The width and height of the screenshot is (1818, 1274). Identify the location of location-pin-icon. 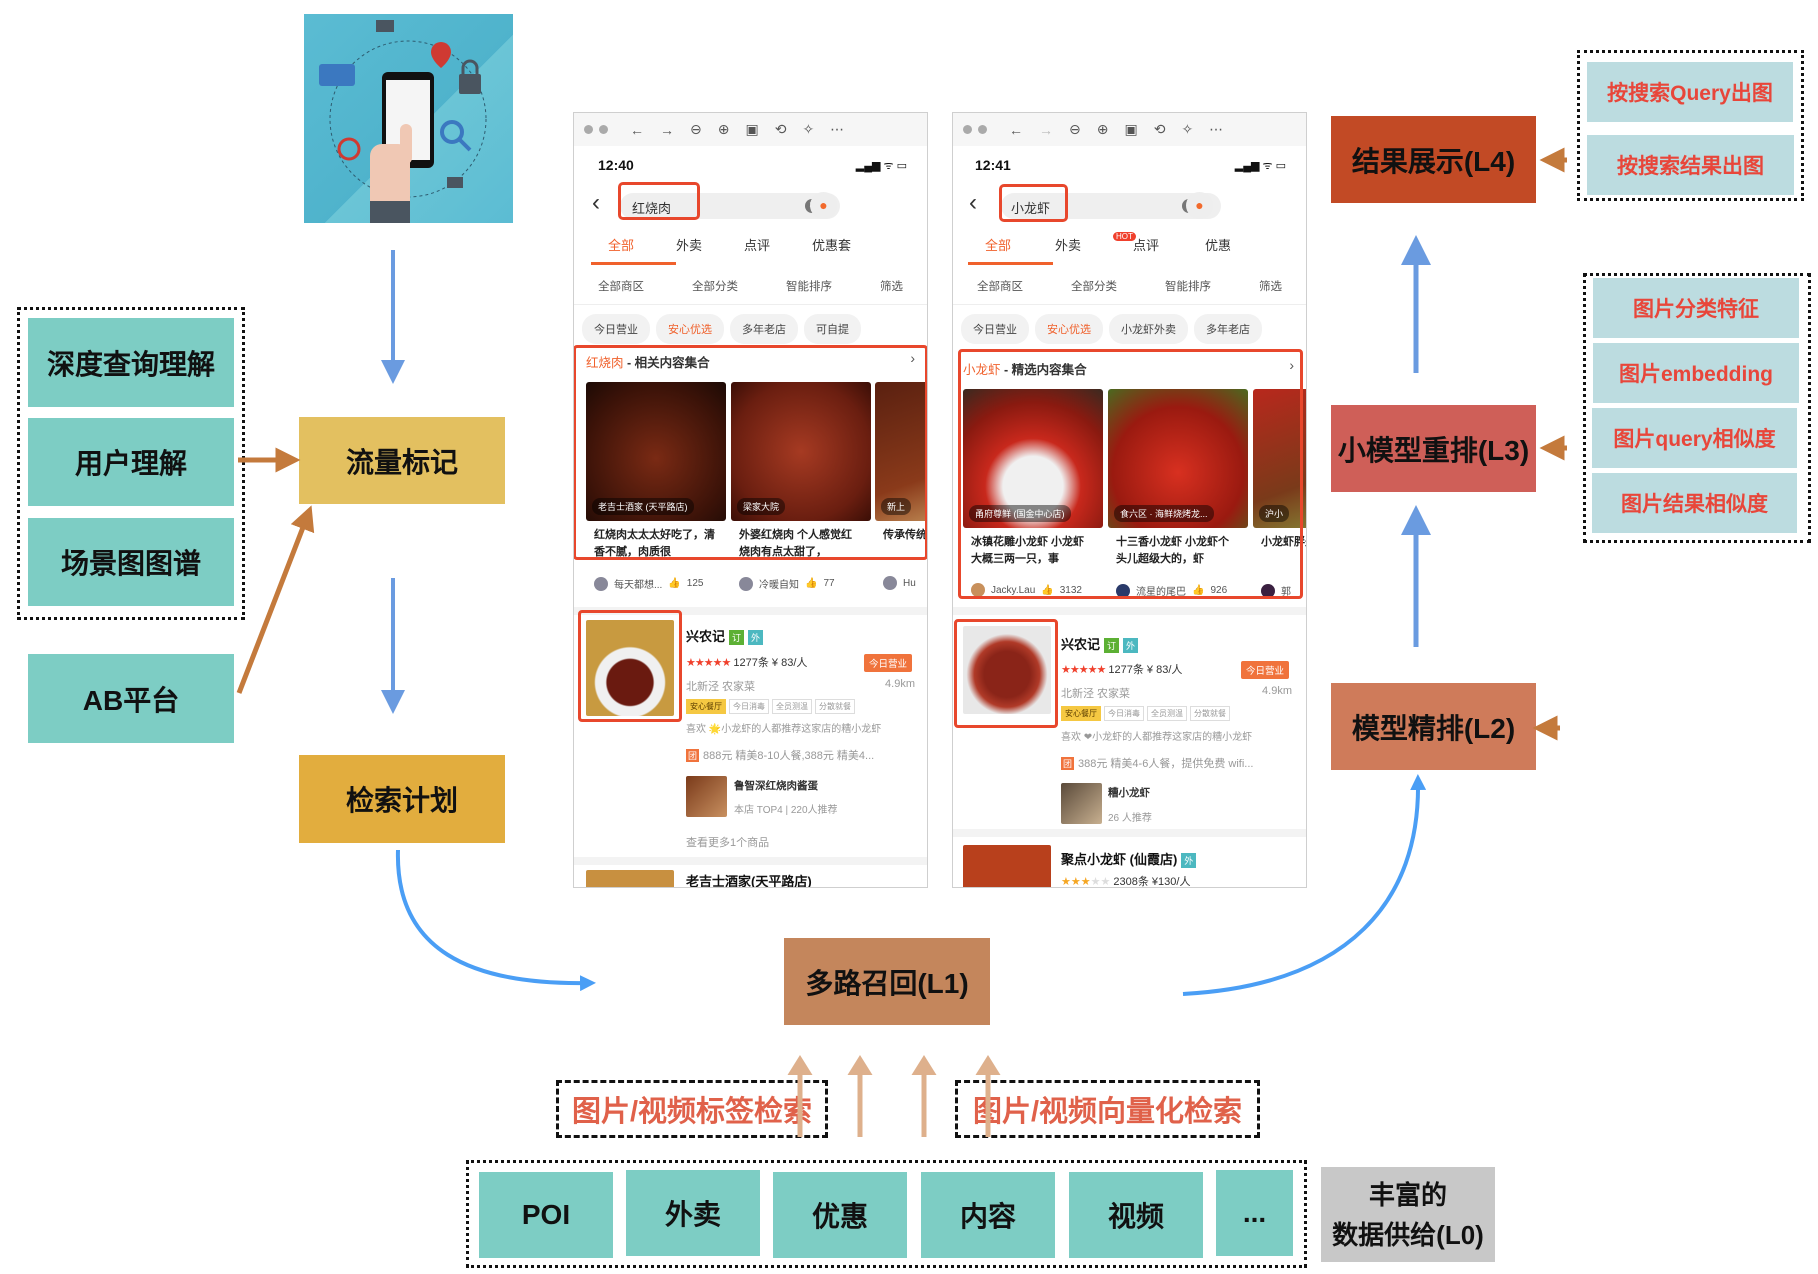
(441, 55).